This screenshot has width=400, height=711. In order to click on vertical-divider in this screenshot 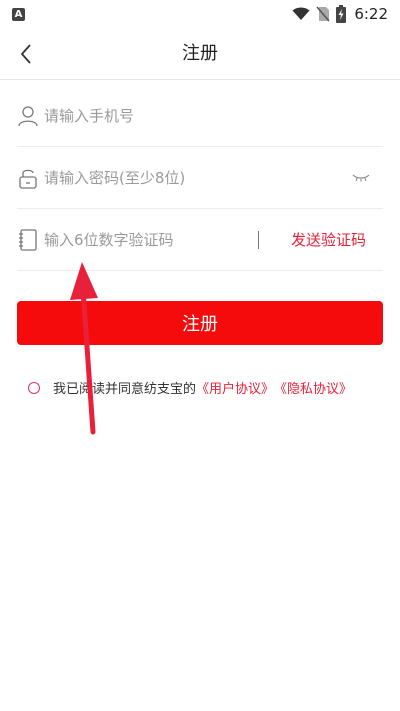, I will do `click(258, 239)`.